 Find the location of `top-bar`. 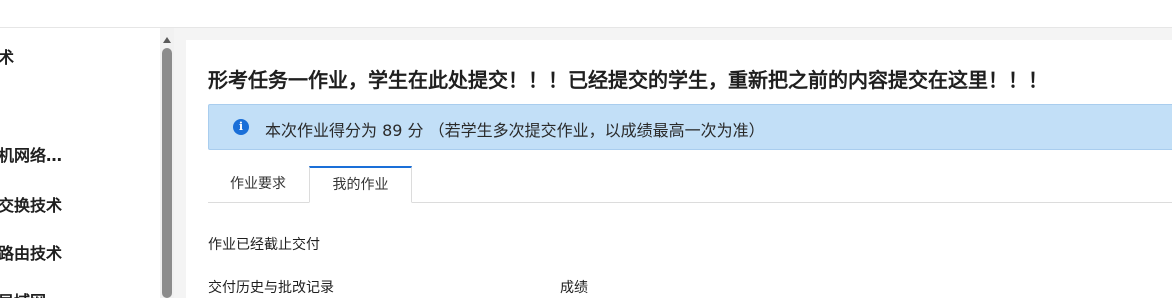

top-bar is located at coordinates (586, 14).